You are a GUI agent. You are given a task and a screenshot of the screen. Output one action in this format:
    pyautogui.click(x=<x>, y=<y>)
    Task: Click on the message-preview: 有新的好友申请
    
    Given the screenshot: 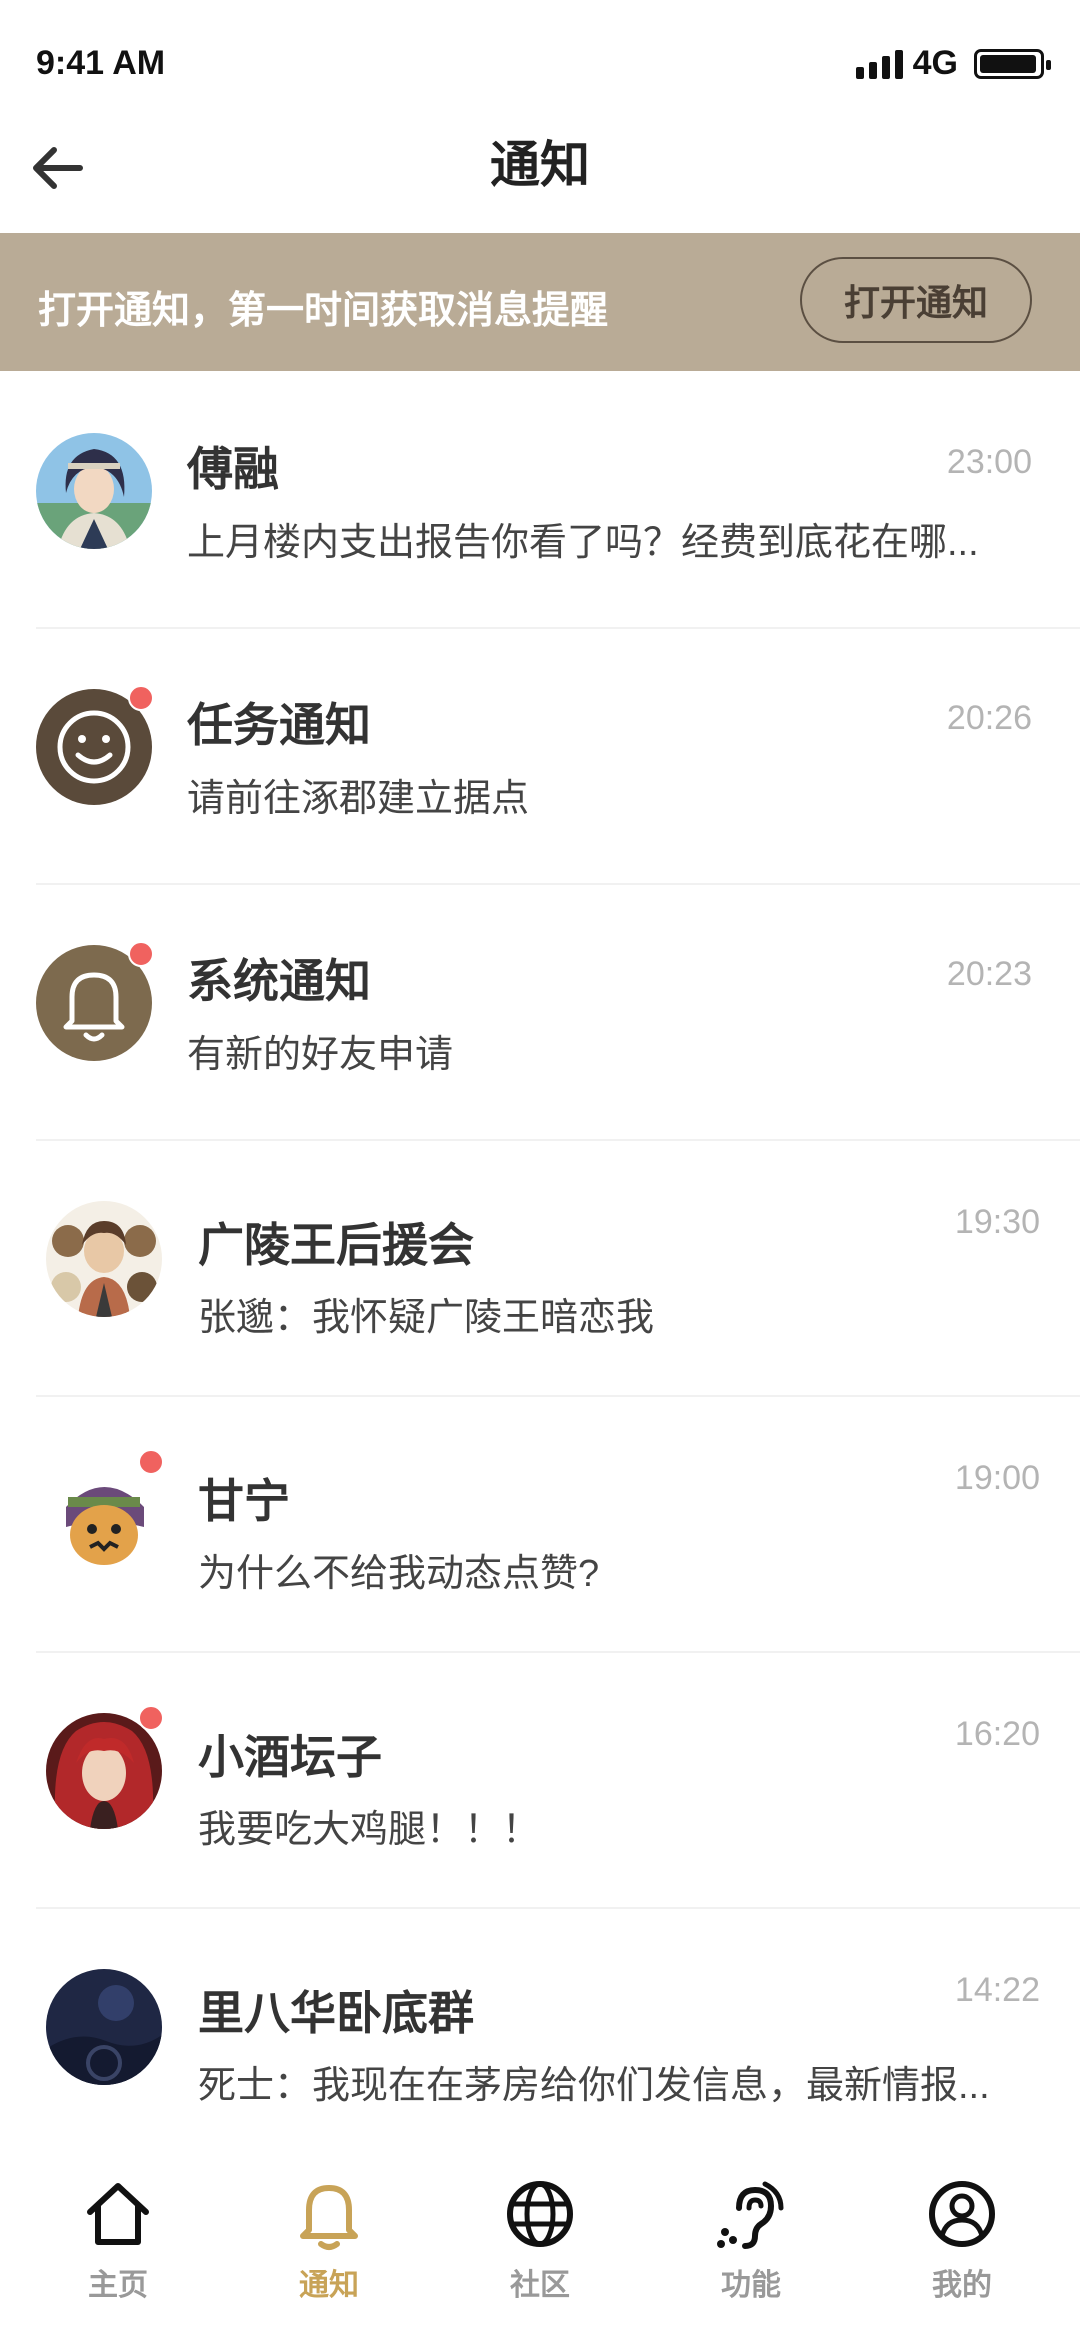 What is the action you would take?
    pyautogui.click(x=320, y=1055)
    